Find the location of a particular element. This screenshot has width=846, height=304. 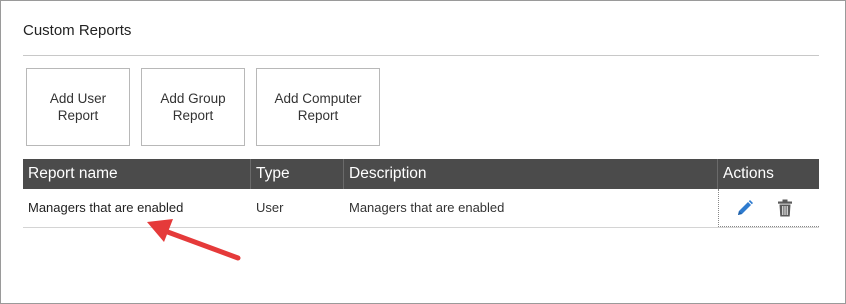

column-header-actions: Actions is located at coordinates (748, 173).